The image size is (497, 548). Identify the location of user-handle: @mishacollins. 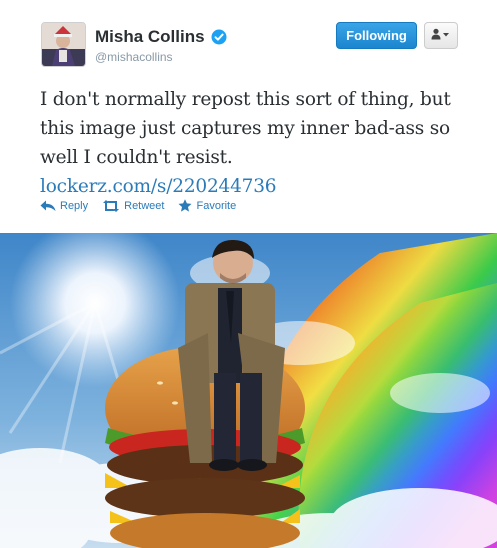
(134, 57).